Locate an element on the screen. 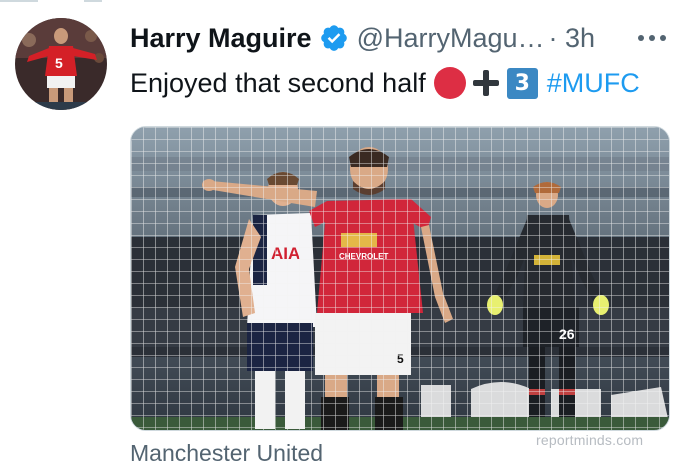 The image size is (675, 472). keycap-3-icon: 3 is located at coordinates (522, 83).